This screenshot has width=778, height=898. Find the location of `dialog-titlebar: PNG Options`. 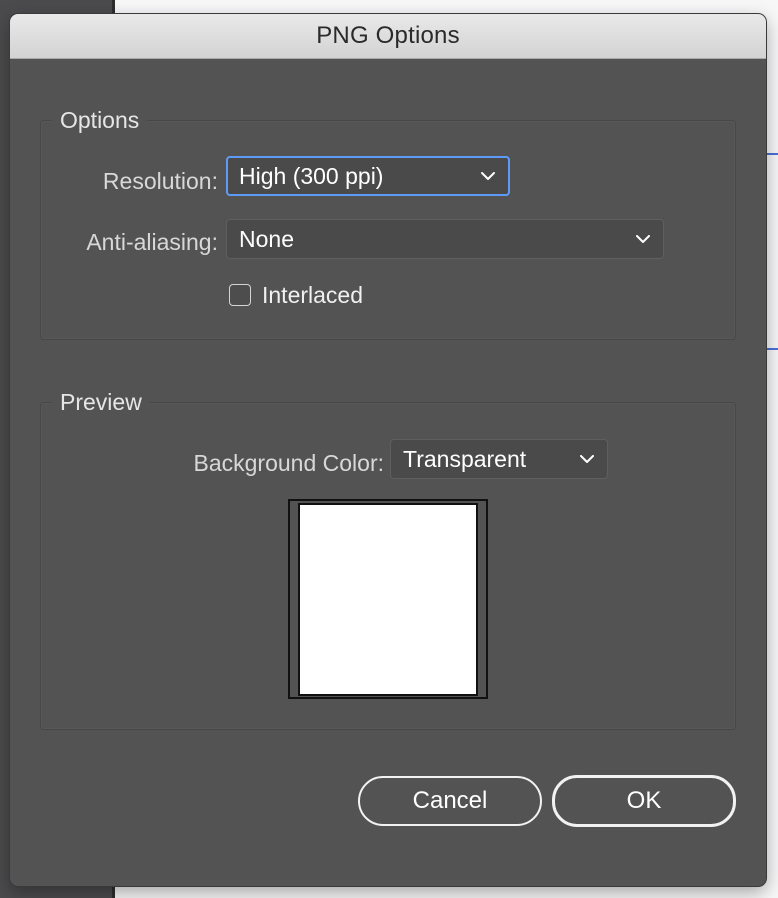

dialog-titlebar: PNG Options is located at coordinates (388, 36).